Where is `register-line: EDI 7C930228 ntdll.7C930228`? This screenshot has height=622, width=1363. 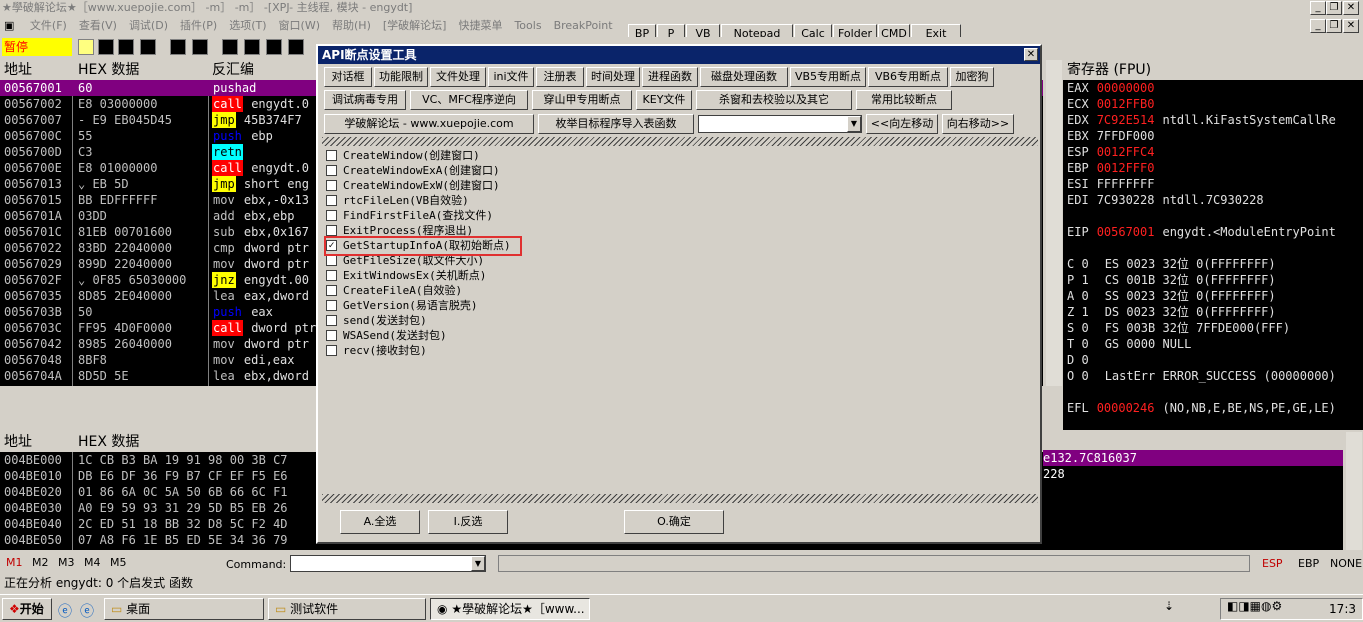
register-line: EDI 7C930228 ntdll.7C930228 is located at coordinates (1213, 200).